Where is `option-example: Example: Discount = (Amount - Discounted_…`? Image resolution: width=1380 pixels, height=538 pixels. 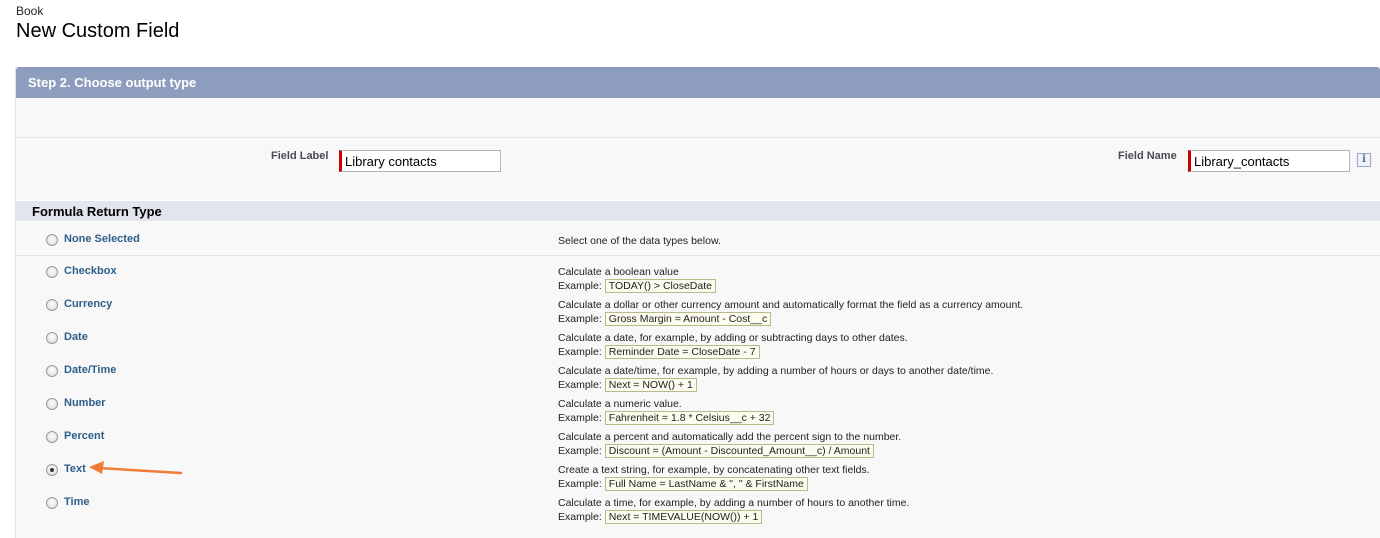 option-example: Example: Discount = (Amount - Discounted_… is located at coordinates (716, 451).